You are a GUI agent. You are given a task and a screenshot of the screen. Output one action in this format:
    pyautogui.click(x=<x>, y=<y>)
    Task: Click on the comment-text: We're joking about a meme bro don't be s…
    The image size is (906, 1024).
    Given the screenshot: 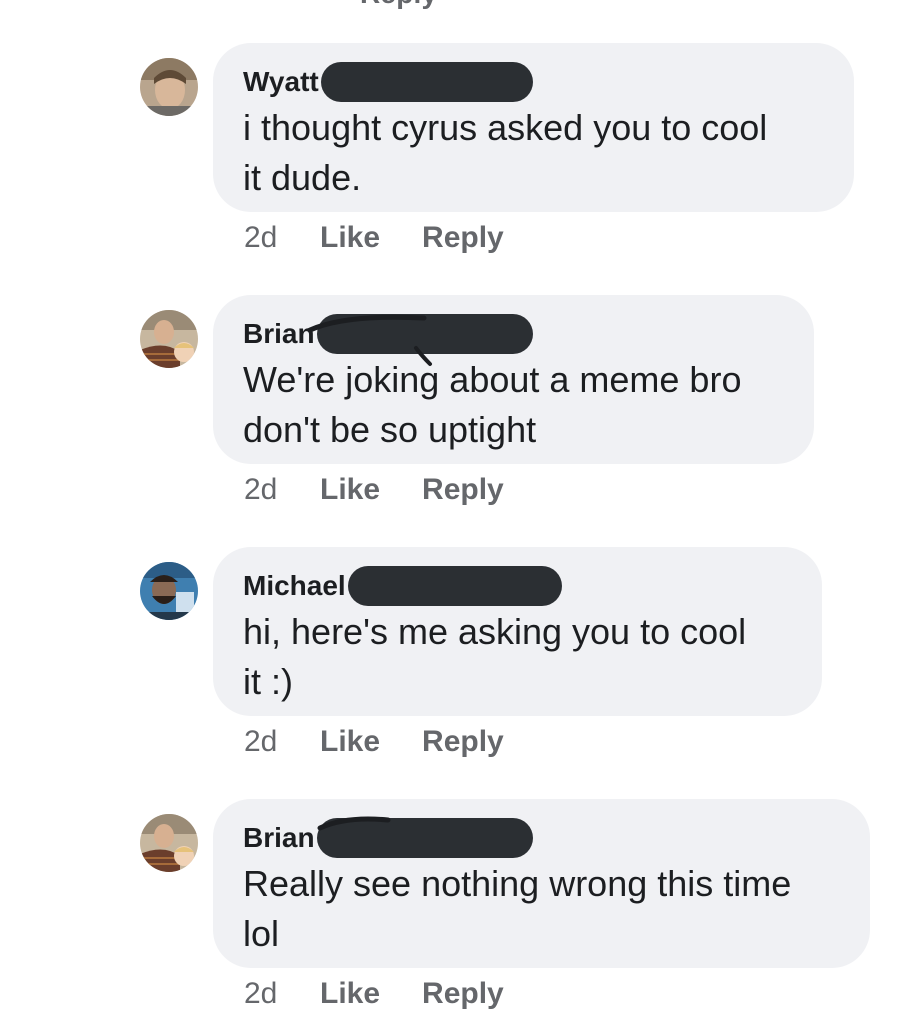 What is the action you would take?
    pyautogui.click(x=492, y=404)
    